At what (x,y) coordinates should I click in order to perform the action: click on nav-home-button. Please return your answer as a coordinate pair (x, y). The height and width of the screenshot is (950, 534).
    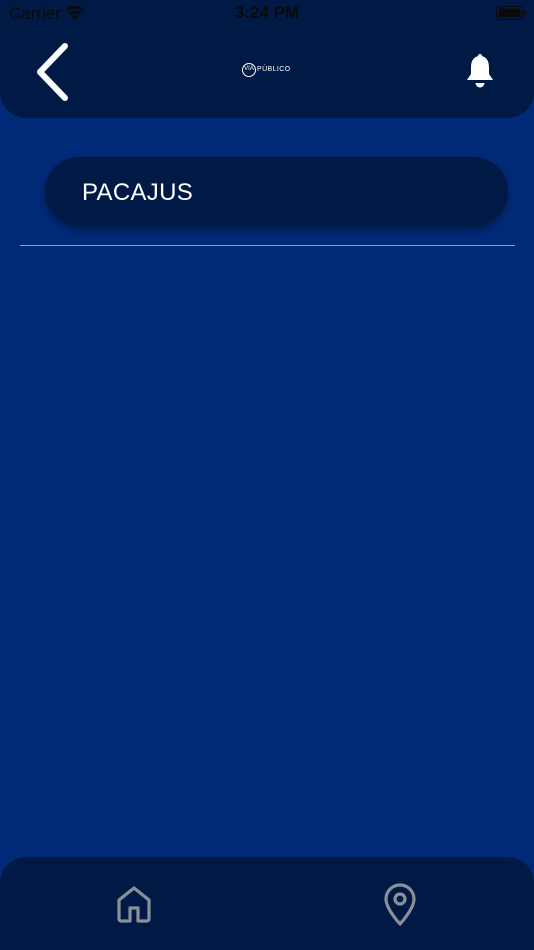
    Looking at the image, I should click on (134, 904).